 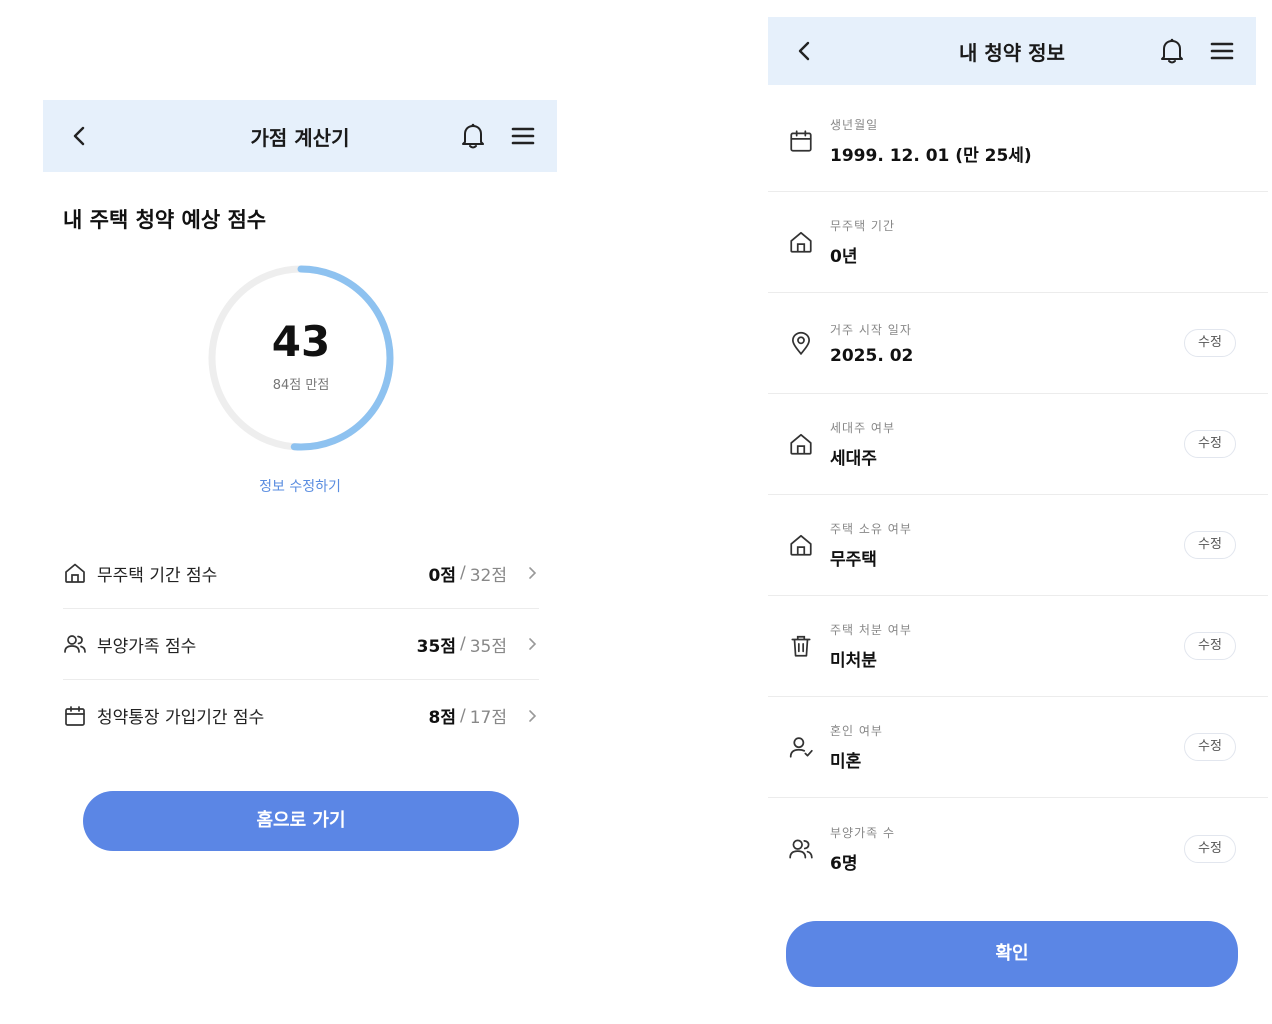 I want to click on info-label: 생년월일, so click(x=854, y=125).